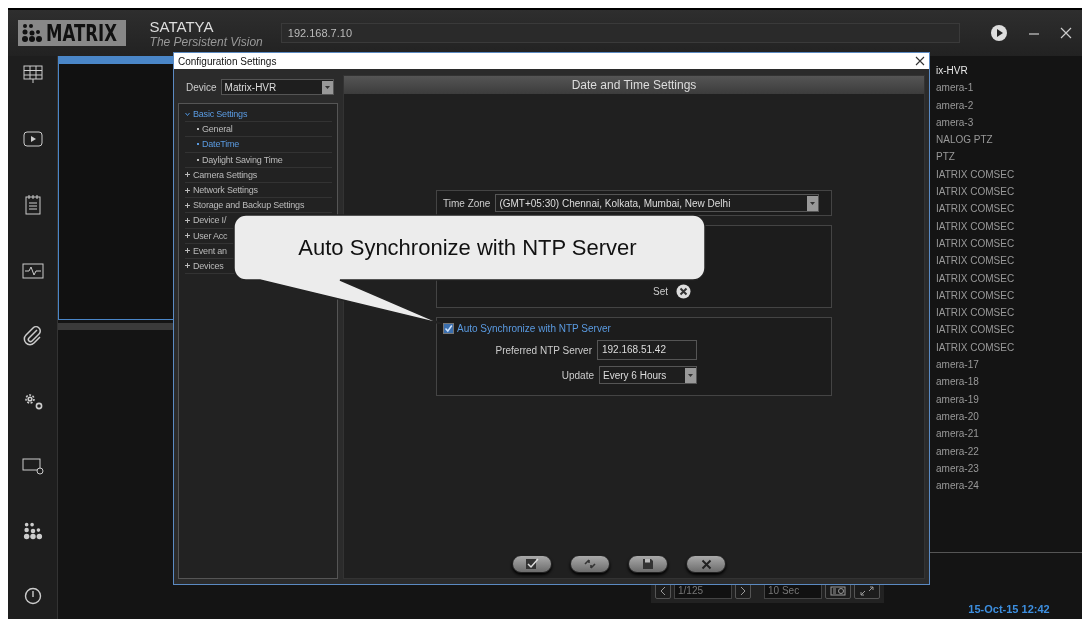 The width and height of the screenshot is (1082, 619). I want to click on camera-list-item: amera-19, so click(1009, 399).